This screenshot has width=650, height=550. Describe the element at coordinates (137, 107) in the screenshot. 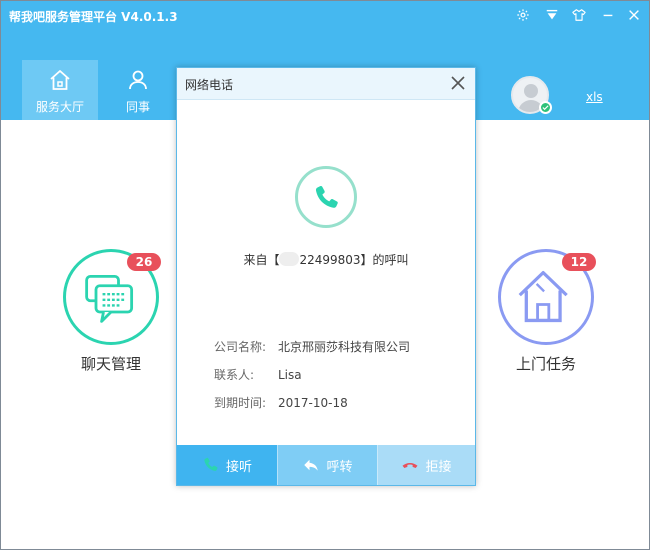

I see `tab-colleagues-label: 同事` at that location.